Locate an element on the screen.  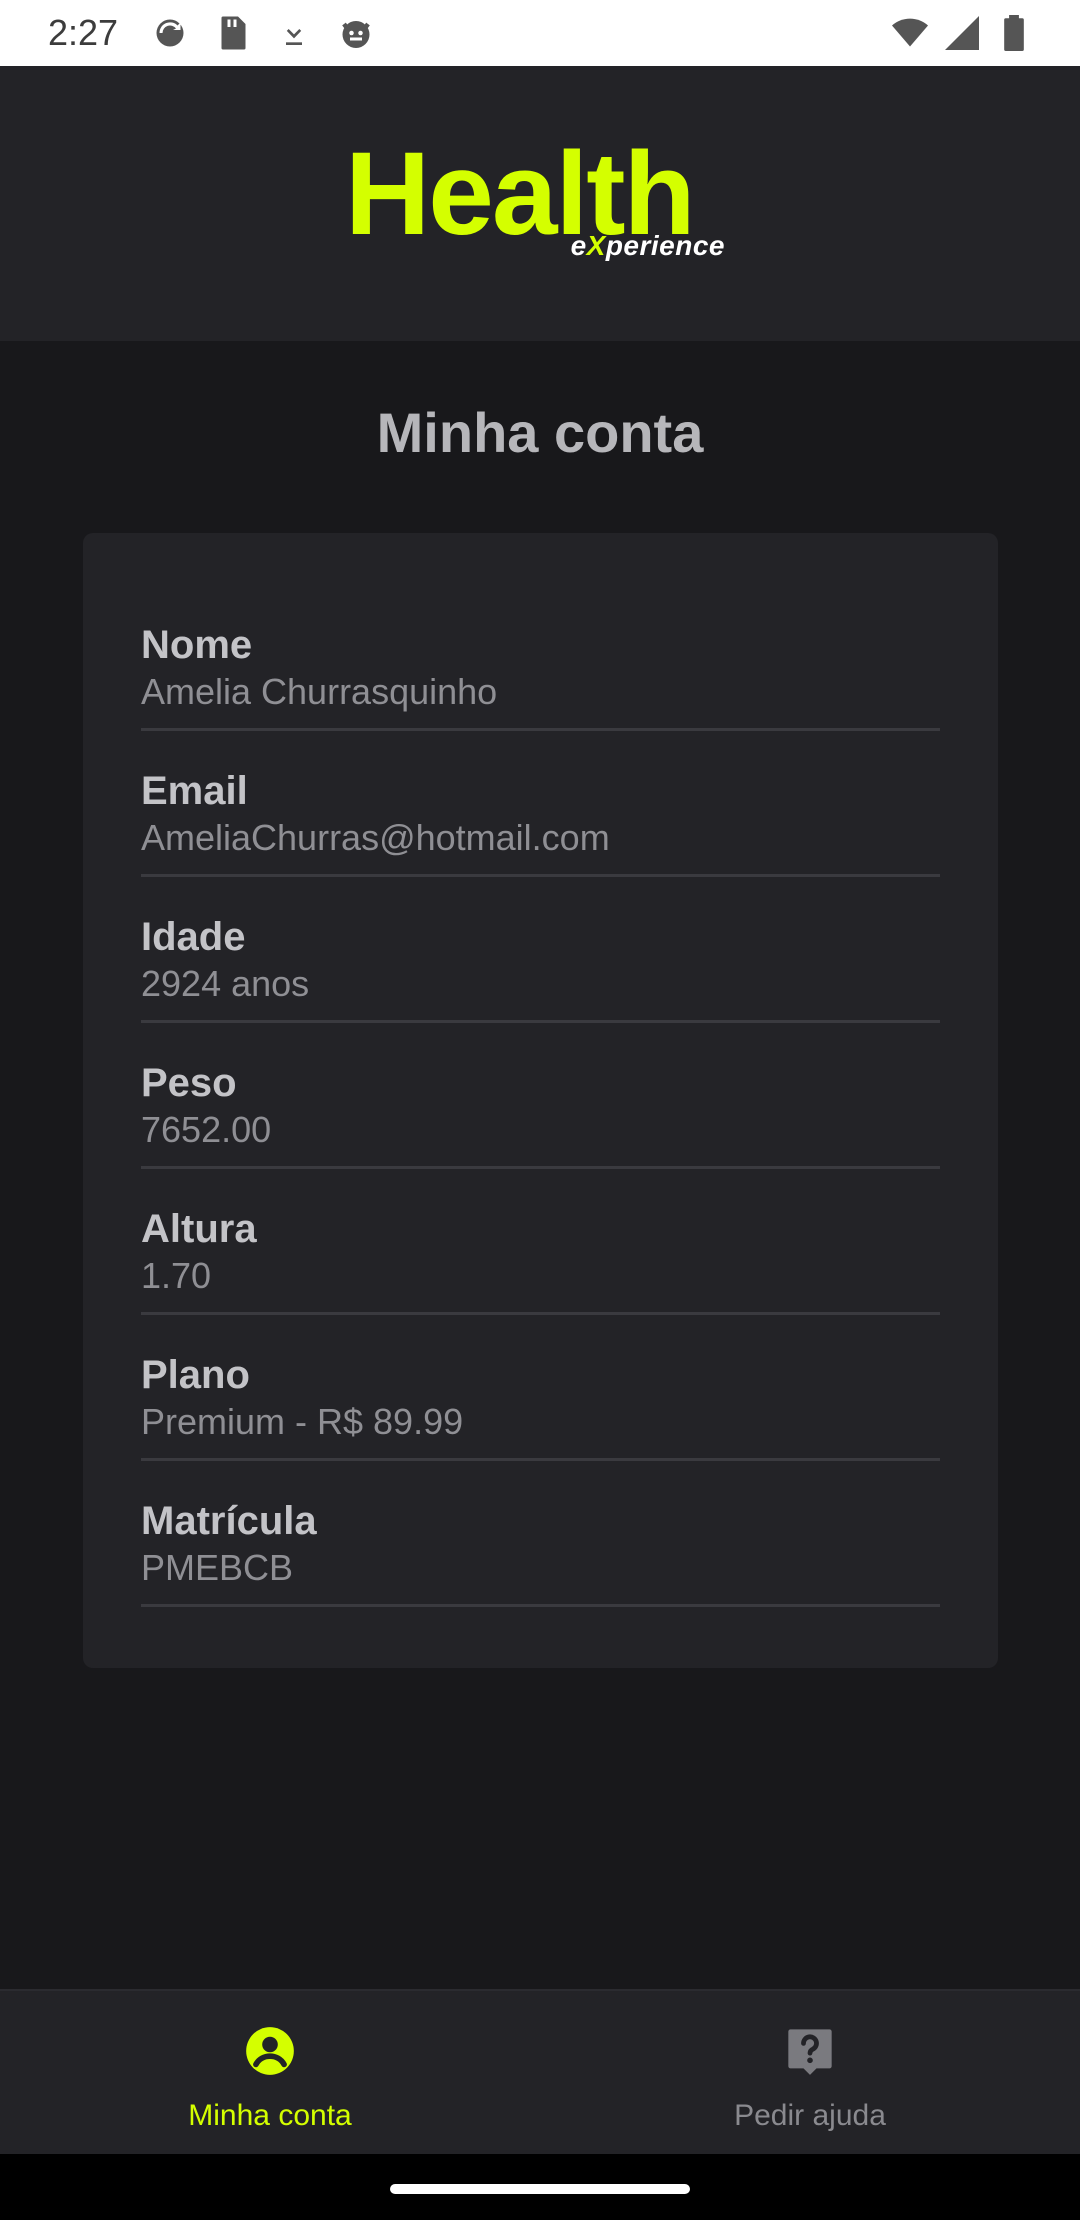
account-circle-icon is located at coordinates (270, 2051).